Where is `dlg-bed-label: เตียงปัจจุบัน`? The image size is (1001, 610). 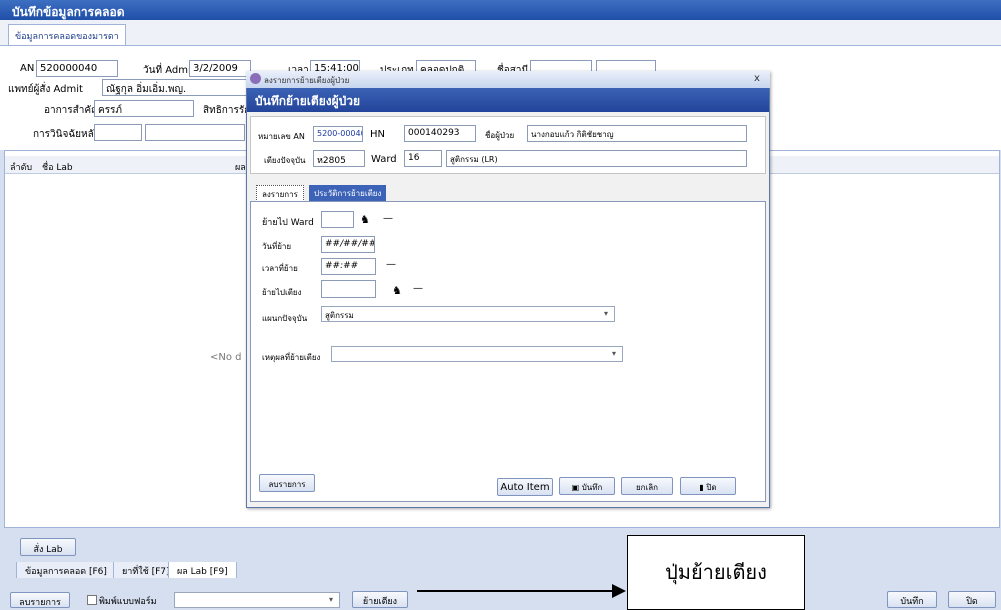 dlg-bed-label: เตียงปัจจุบัน is located at coordinates (285, 160).